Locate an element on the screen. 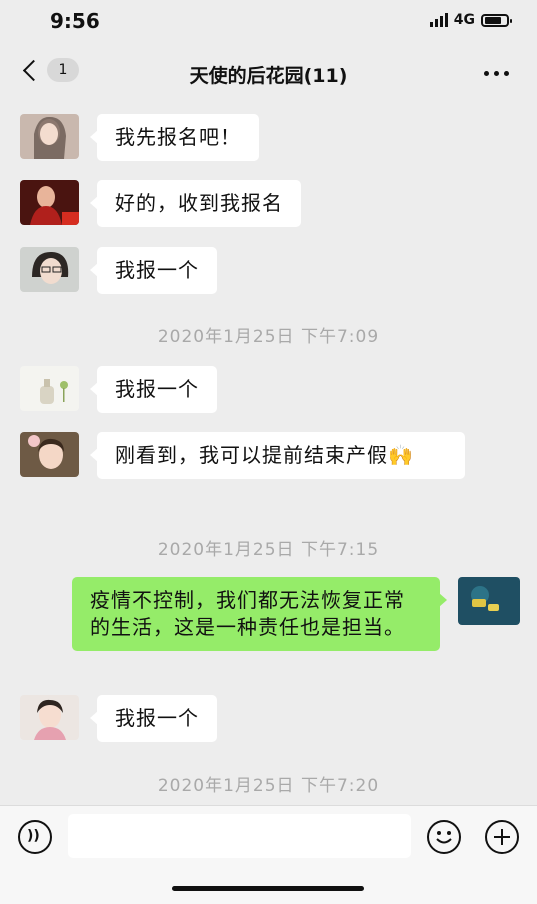 The image size is (537, 904). chat-header: 1 天使的后花园(11) is located at coordinates (268, 72).